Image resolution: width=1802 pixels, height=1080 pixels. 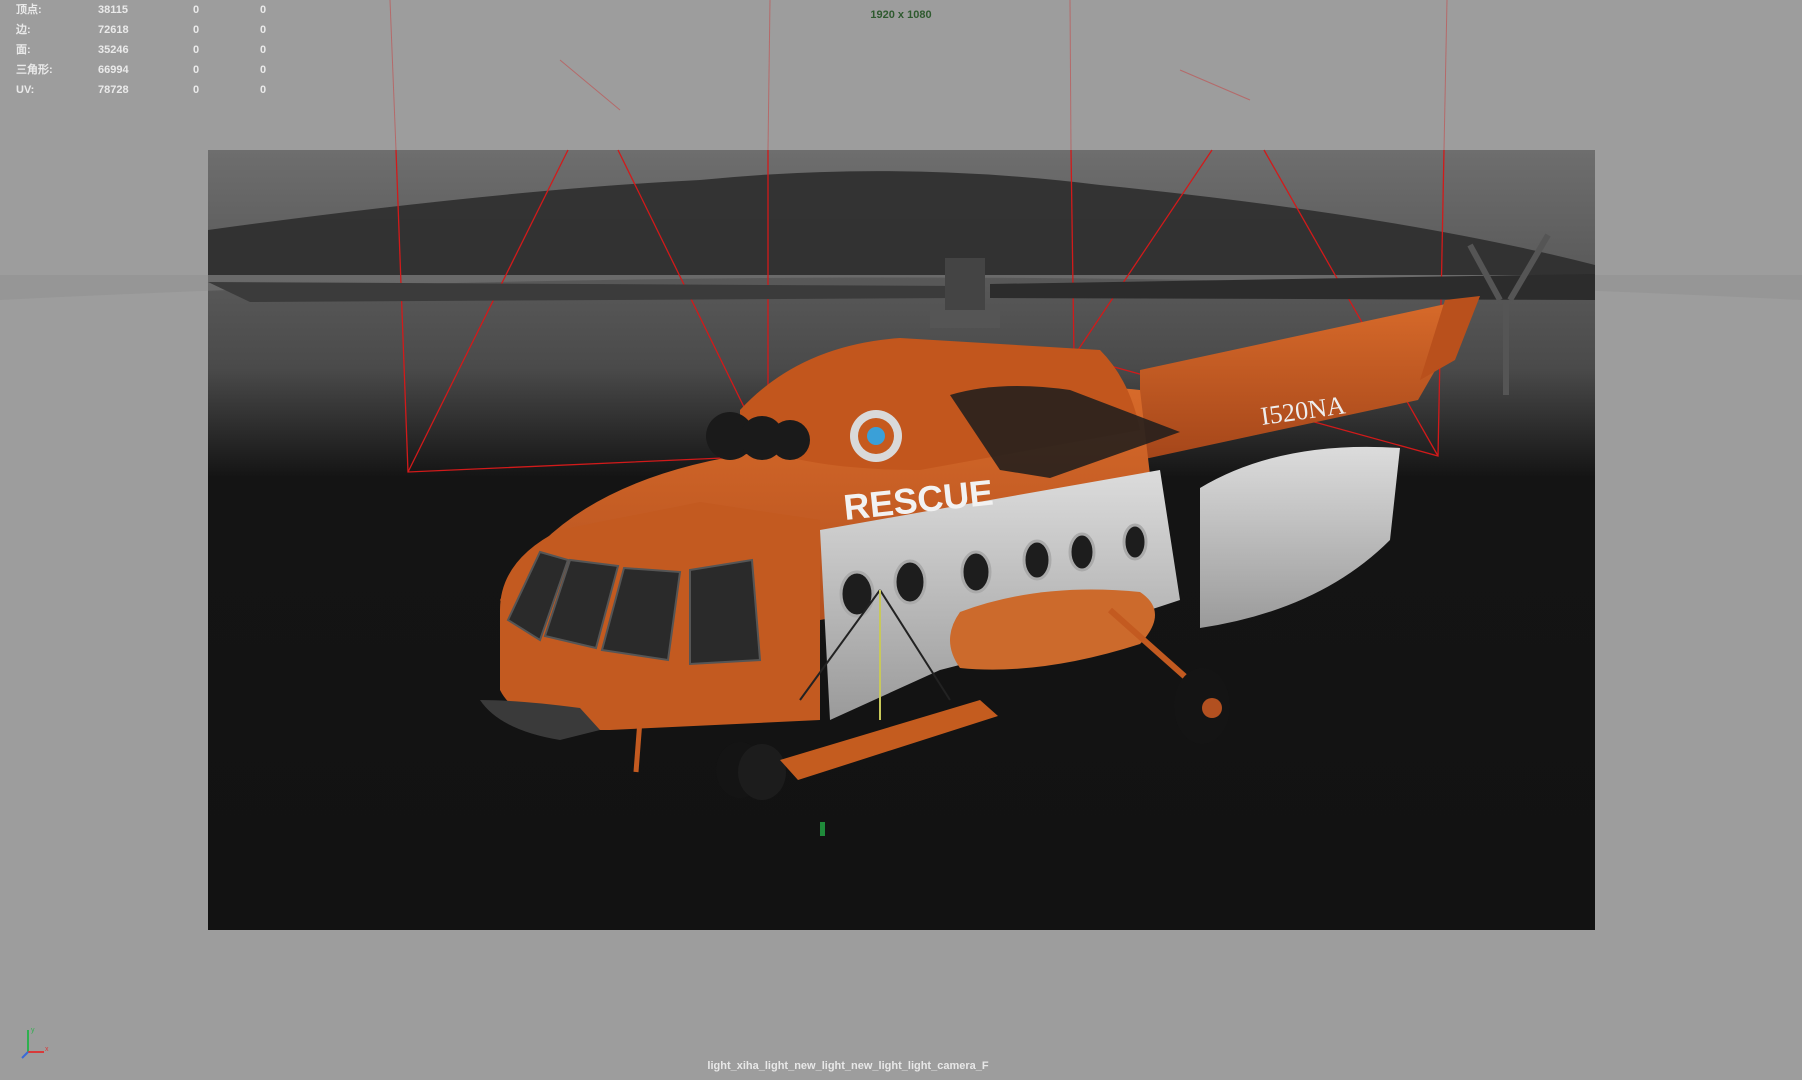 I want to click on light-frustum-outer, so click(x=918, y=75).